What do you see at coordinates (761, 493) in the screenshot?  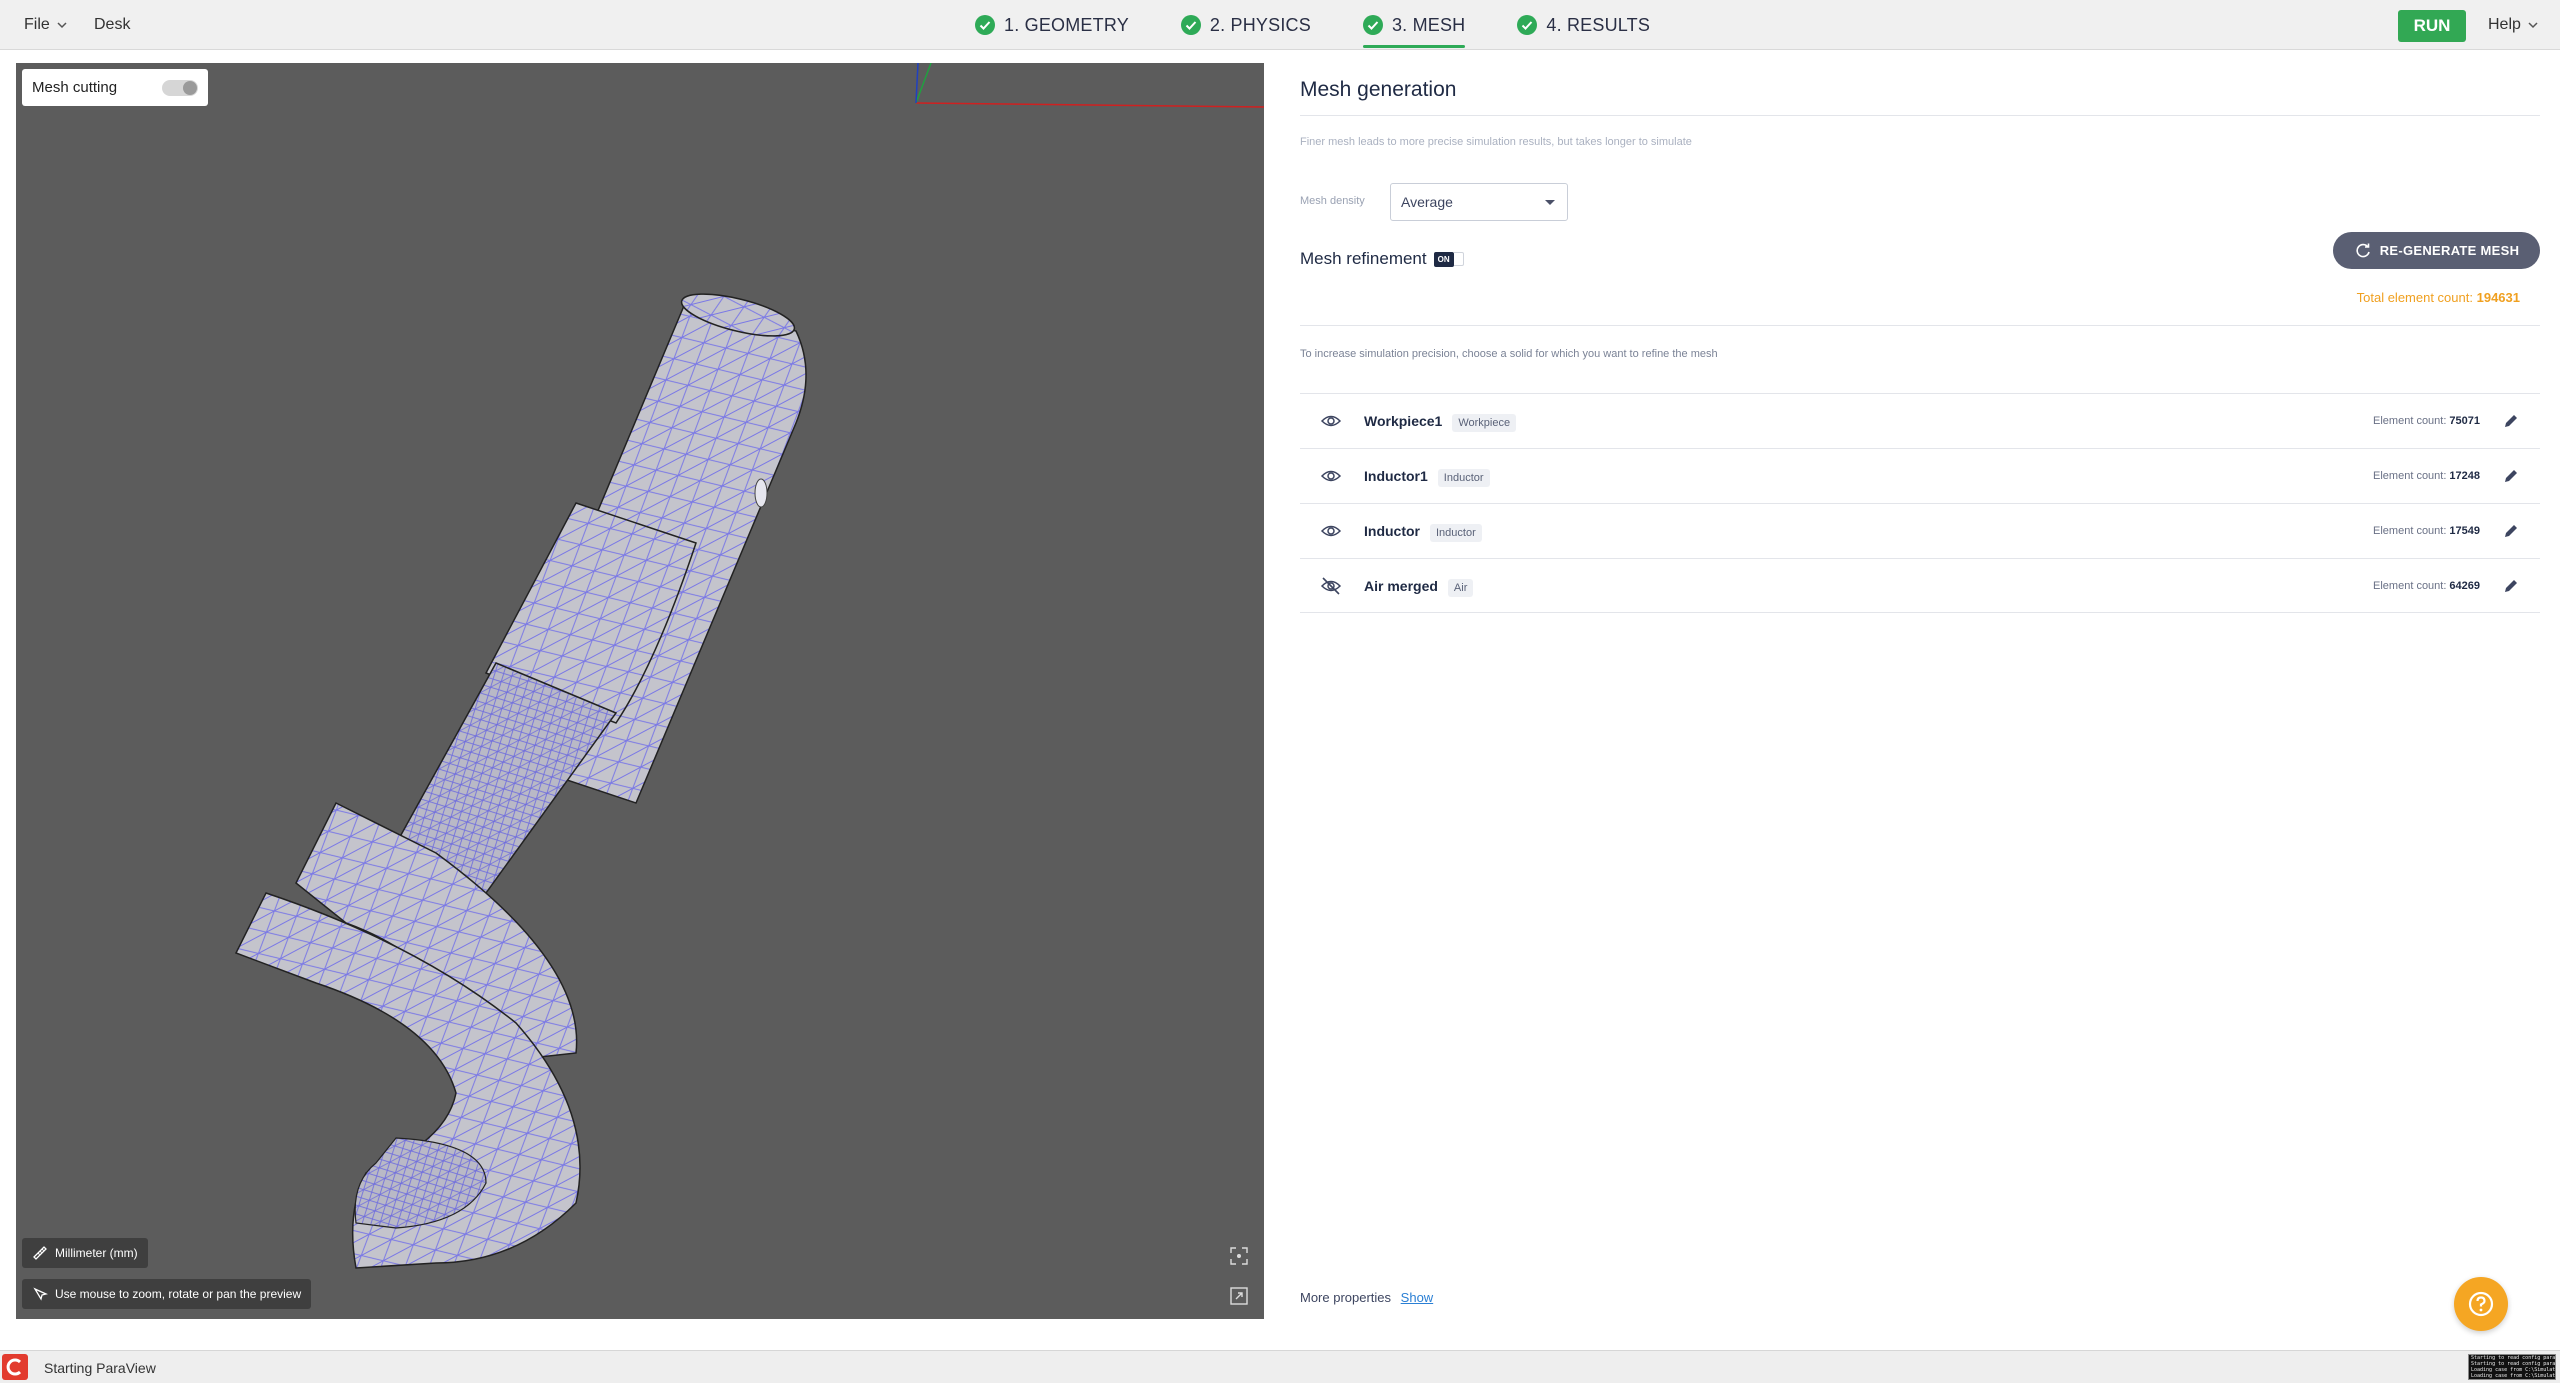 I see `mesh-part-hole` at bounding box center [761, 493].